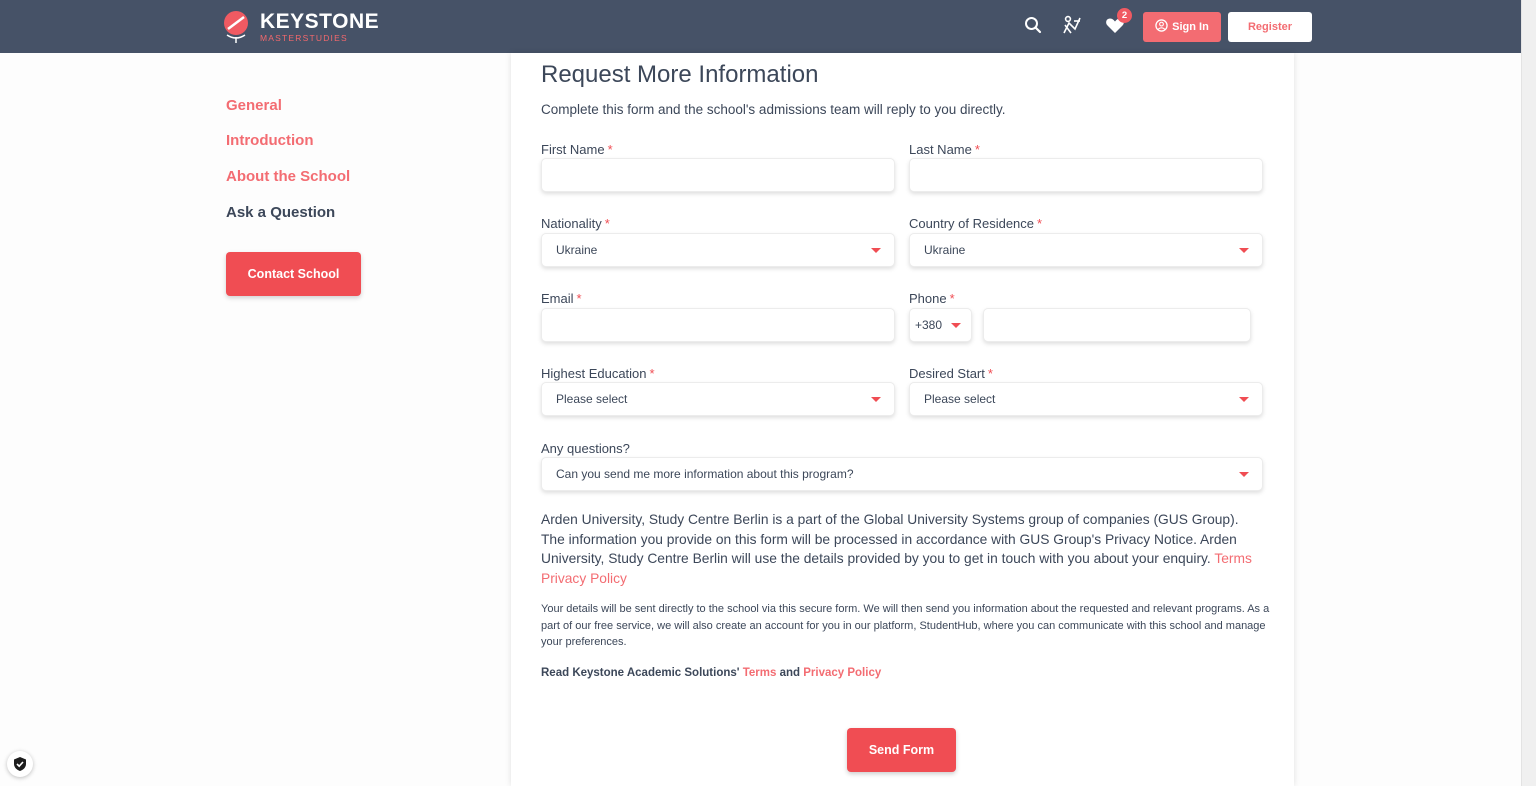 The height and width of the screenshot is (786, 1536). What do you see at coordinates (1161, 27) in the screenshot?
I see `user-circle-icon` at bounding box center [1161, 27].